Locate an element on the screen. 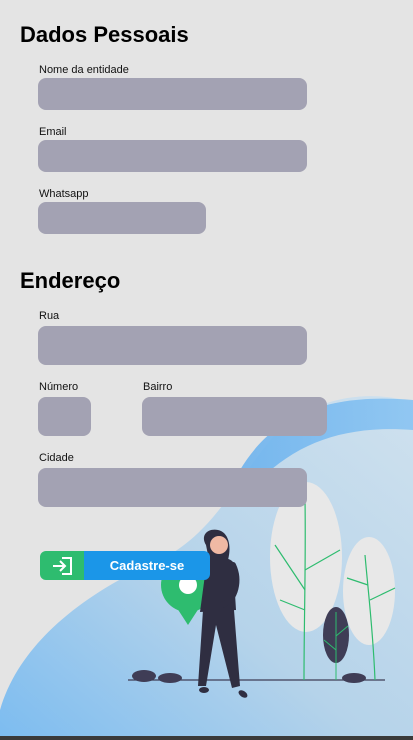  district-label: Bairro is located at coordinates (158, 387).